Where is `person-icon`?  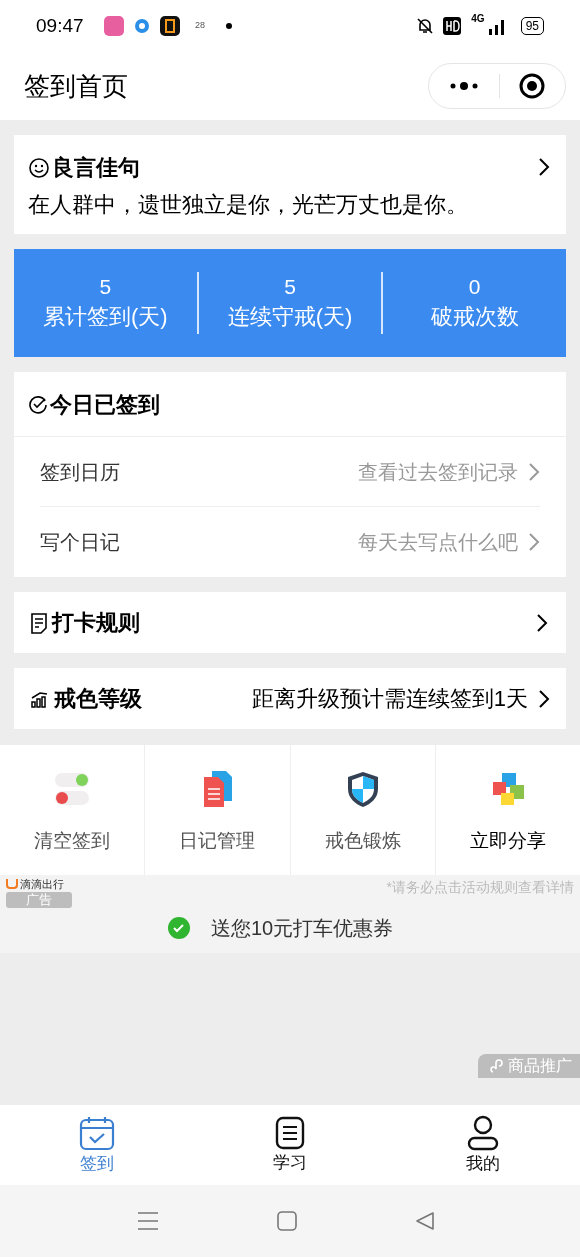
person-icon is located at coordinates (483, 1133).